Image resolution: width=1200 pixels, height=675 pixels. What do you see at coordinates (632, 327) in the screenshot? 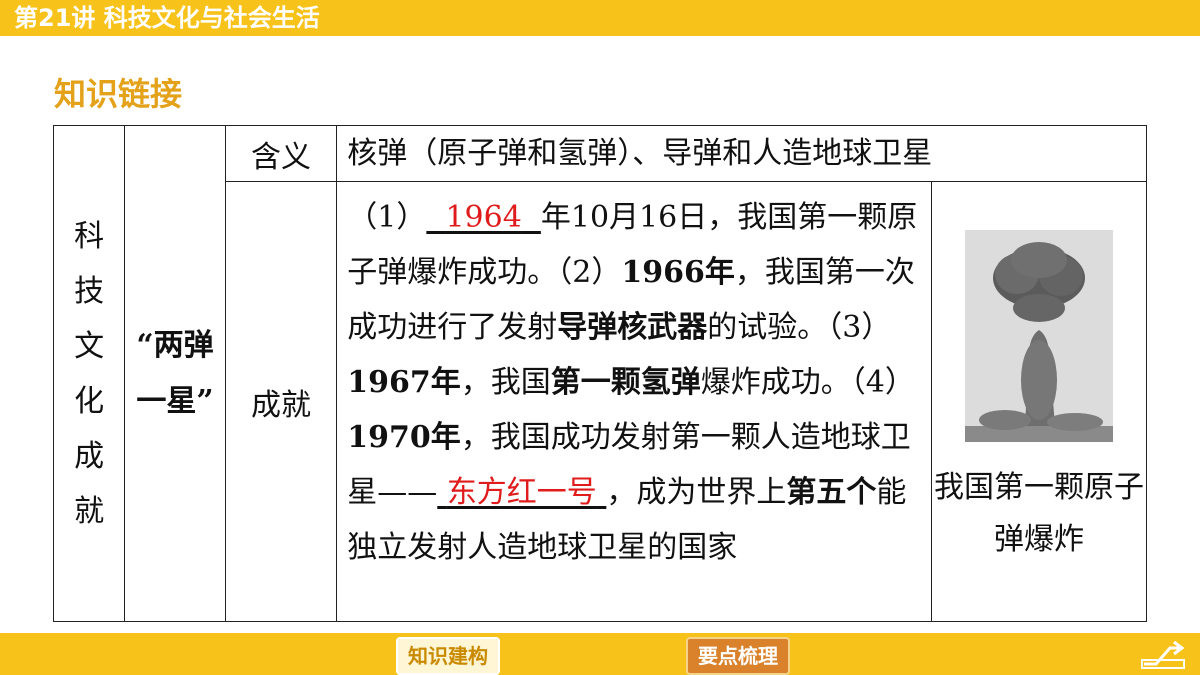
I see `ach-p2-bold: 导弹核武器` at bounding box center [632, 327].